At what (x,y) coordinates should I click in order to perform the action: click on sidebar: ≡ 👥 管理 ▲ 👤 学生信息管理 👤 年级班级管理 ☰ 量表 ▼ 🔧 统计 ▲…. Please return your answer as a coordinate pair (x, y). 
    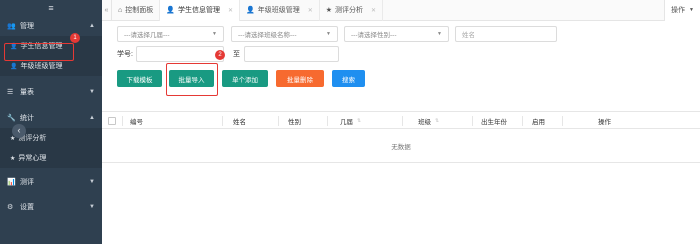
    Looking at the image, I should click on (51, 122).